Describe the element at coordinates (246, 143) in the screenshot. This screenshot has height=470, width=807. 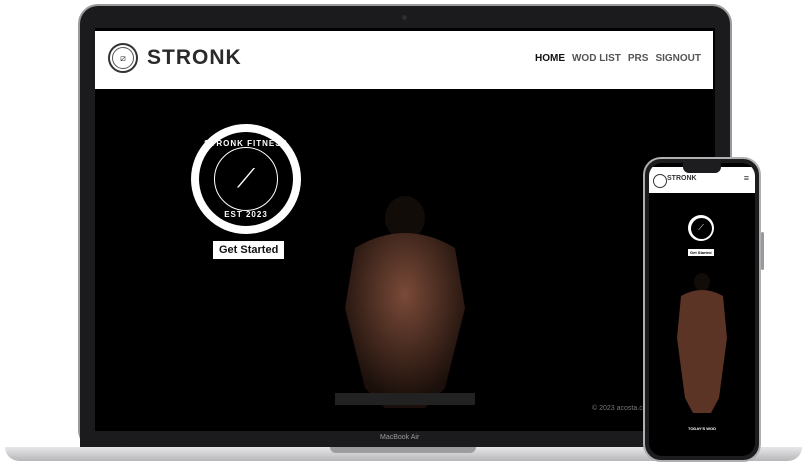
I see `badge-top-text: STRONK FITNESS` at that location.